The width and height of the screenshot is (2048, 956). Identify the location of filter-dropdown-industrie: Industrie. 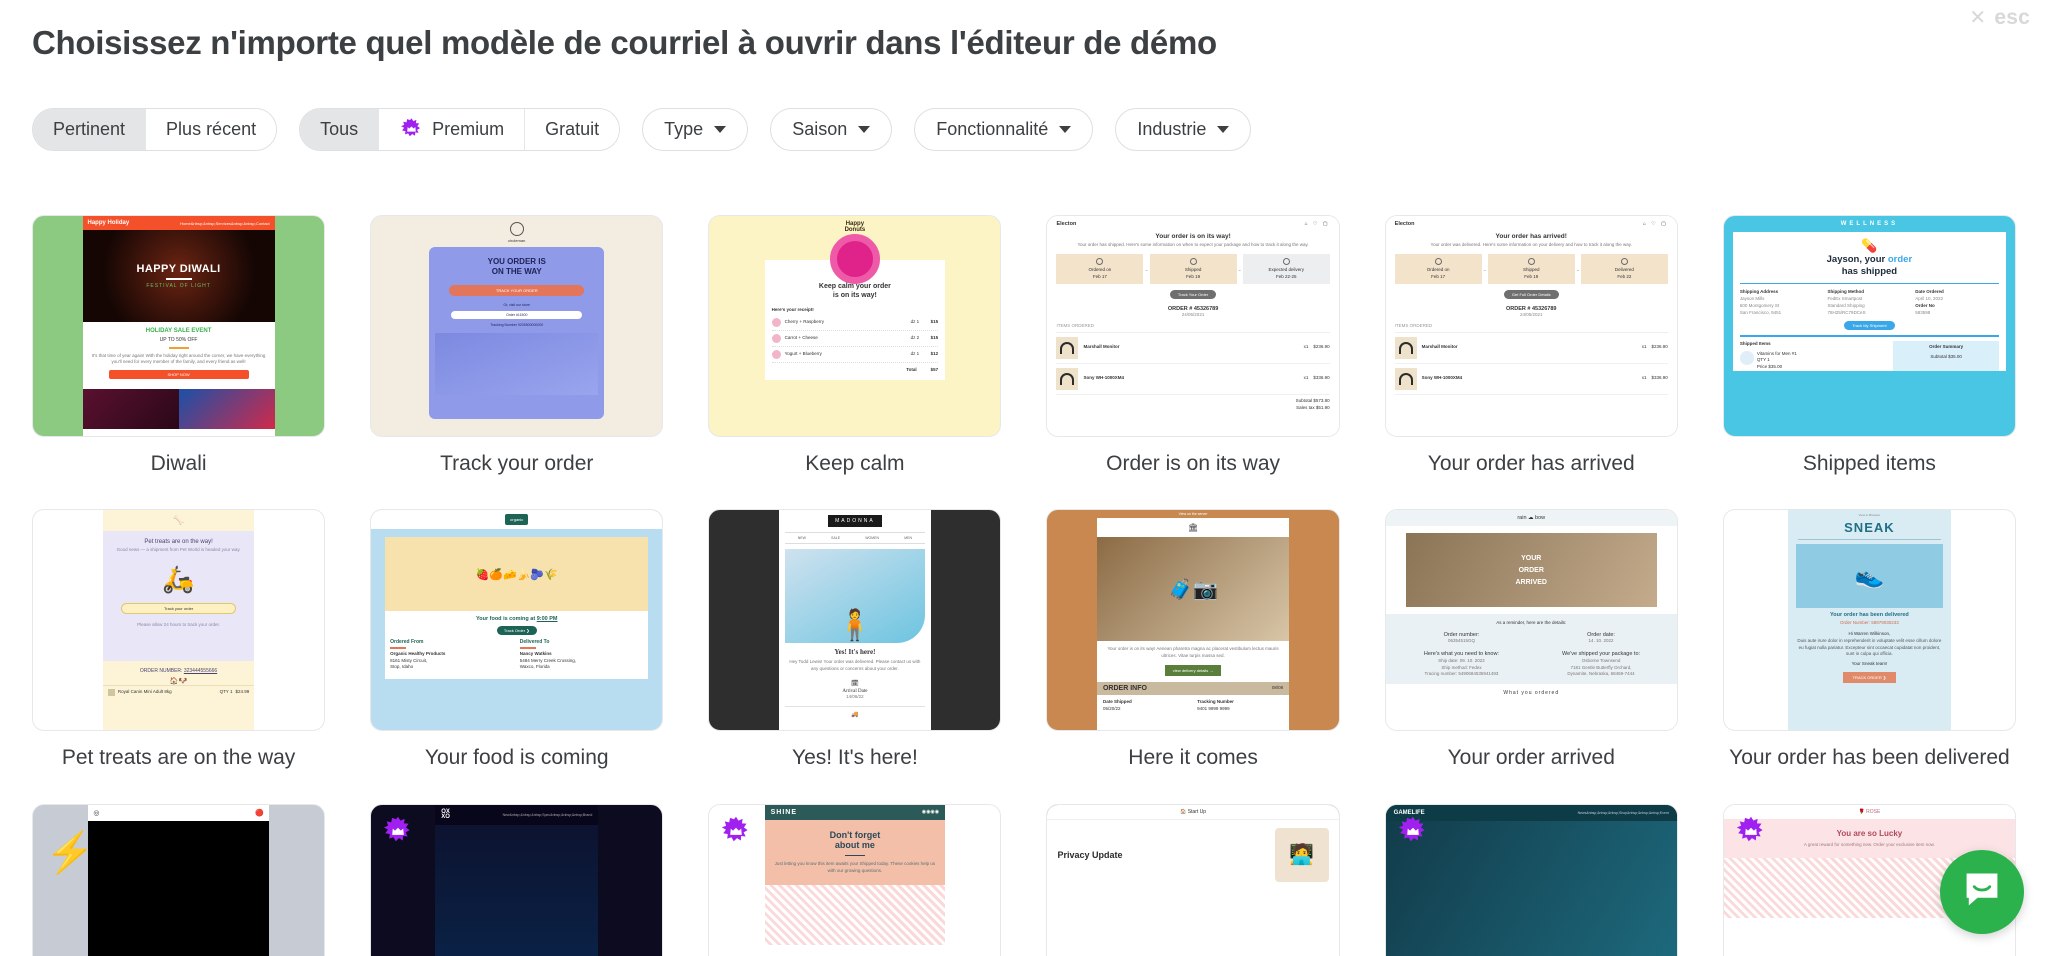
(1183, 129).